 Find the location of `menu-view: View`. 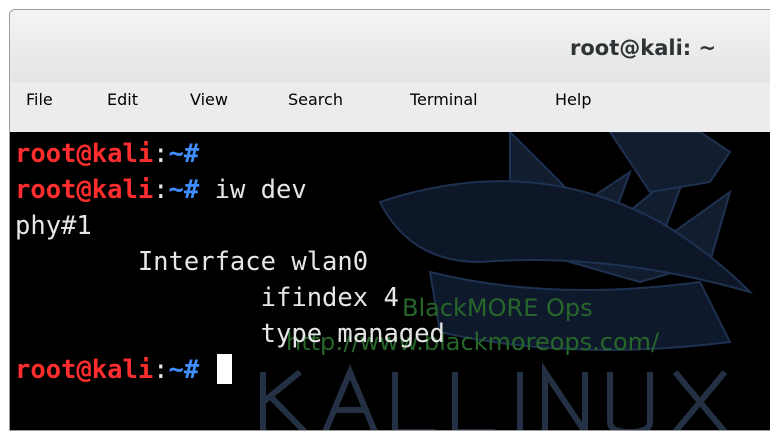

menu-view: View is located at coordinates (209, 99).